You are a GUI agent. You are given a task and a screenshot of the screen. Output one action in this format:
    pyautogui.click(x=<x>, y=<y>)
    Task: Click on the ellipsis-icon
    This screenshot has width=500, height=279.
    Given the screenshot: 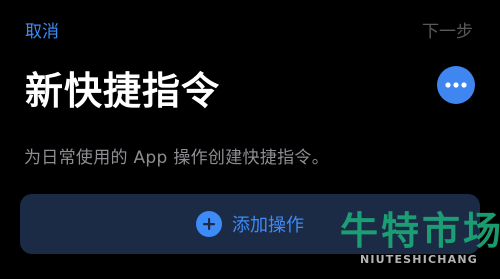 What is the action you would take?
    pyautogui.click(x=456, y=85)
    